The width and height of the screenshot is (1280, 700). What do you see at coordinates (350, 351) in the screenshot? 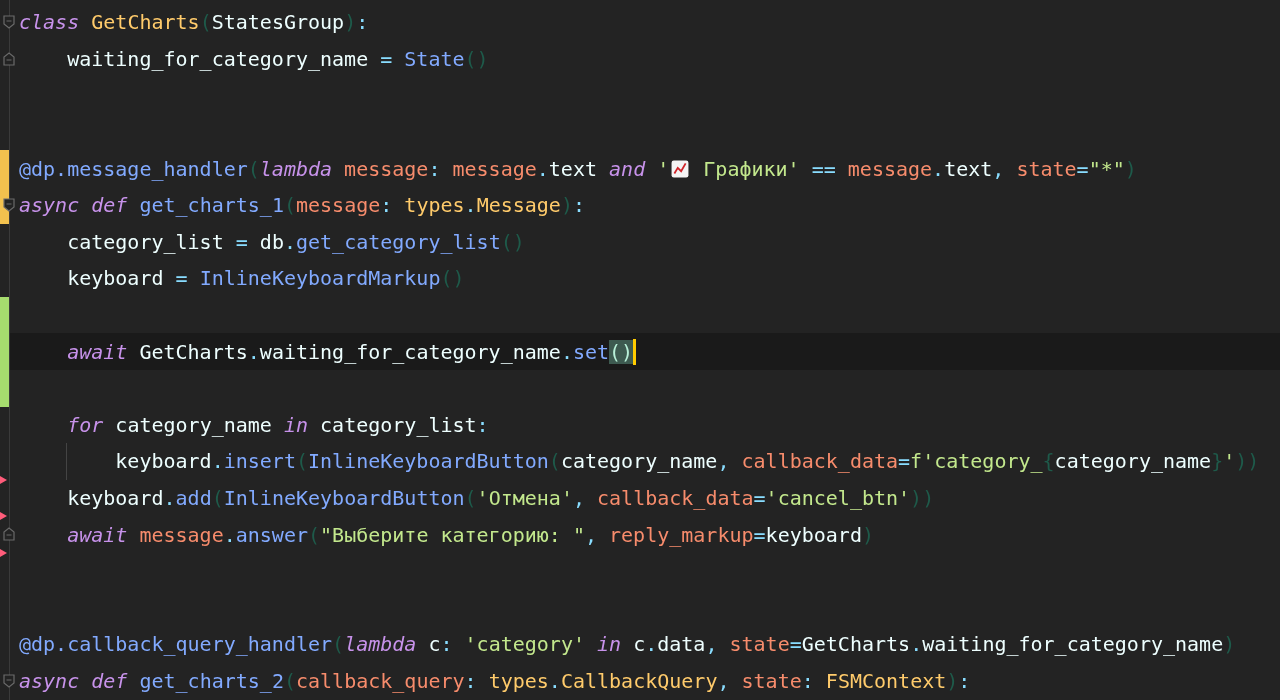
I see `code-line: await GetCharts.waiting_for_category_name.set()` at bounding box center [350, 351].